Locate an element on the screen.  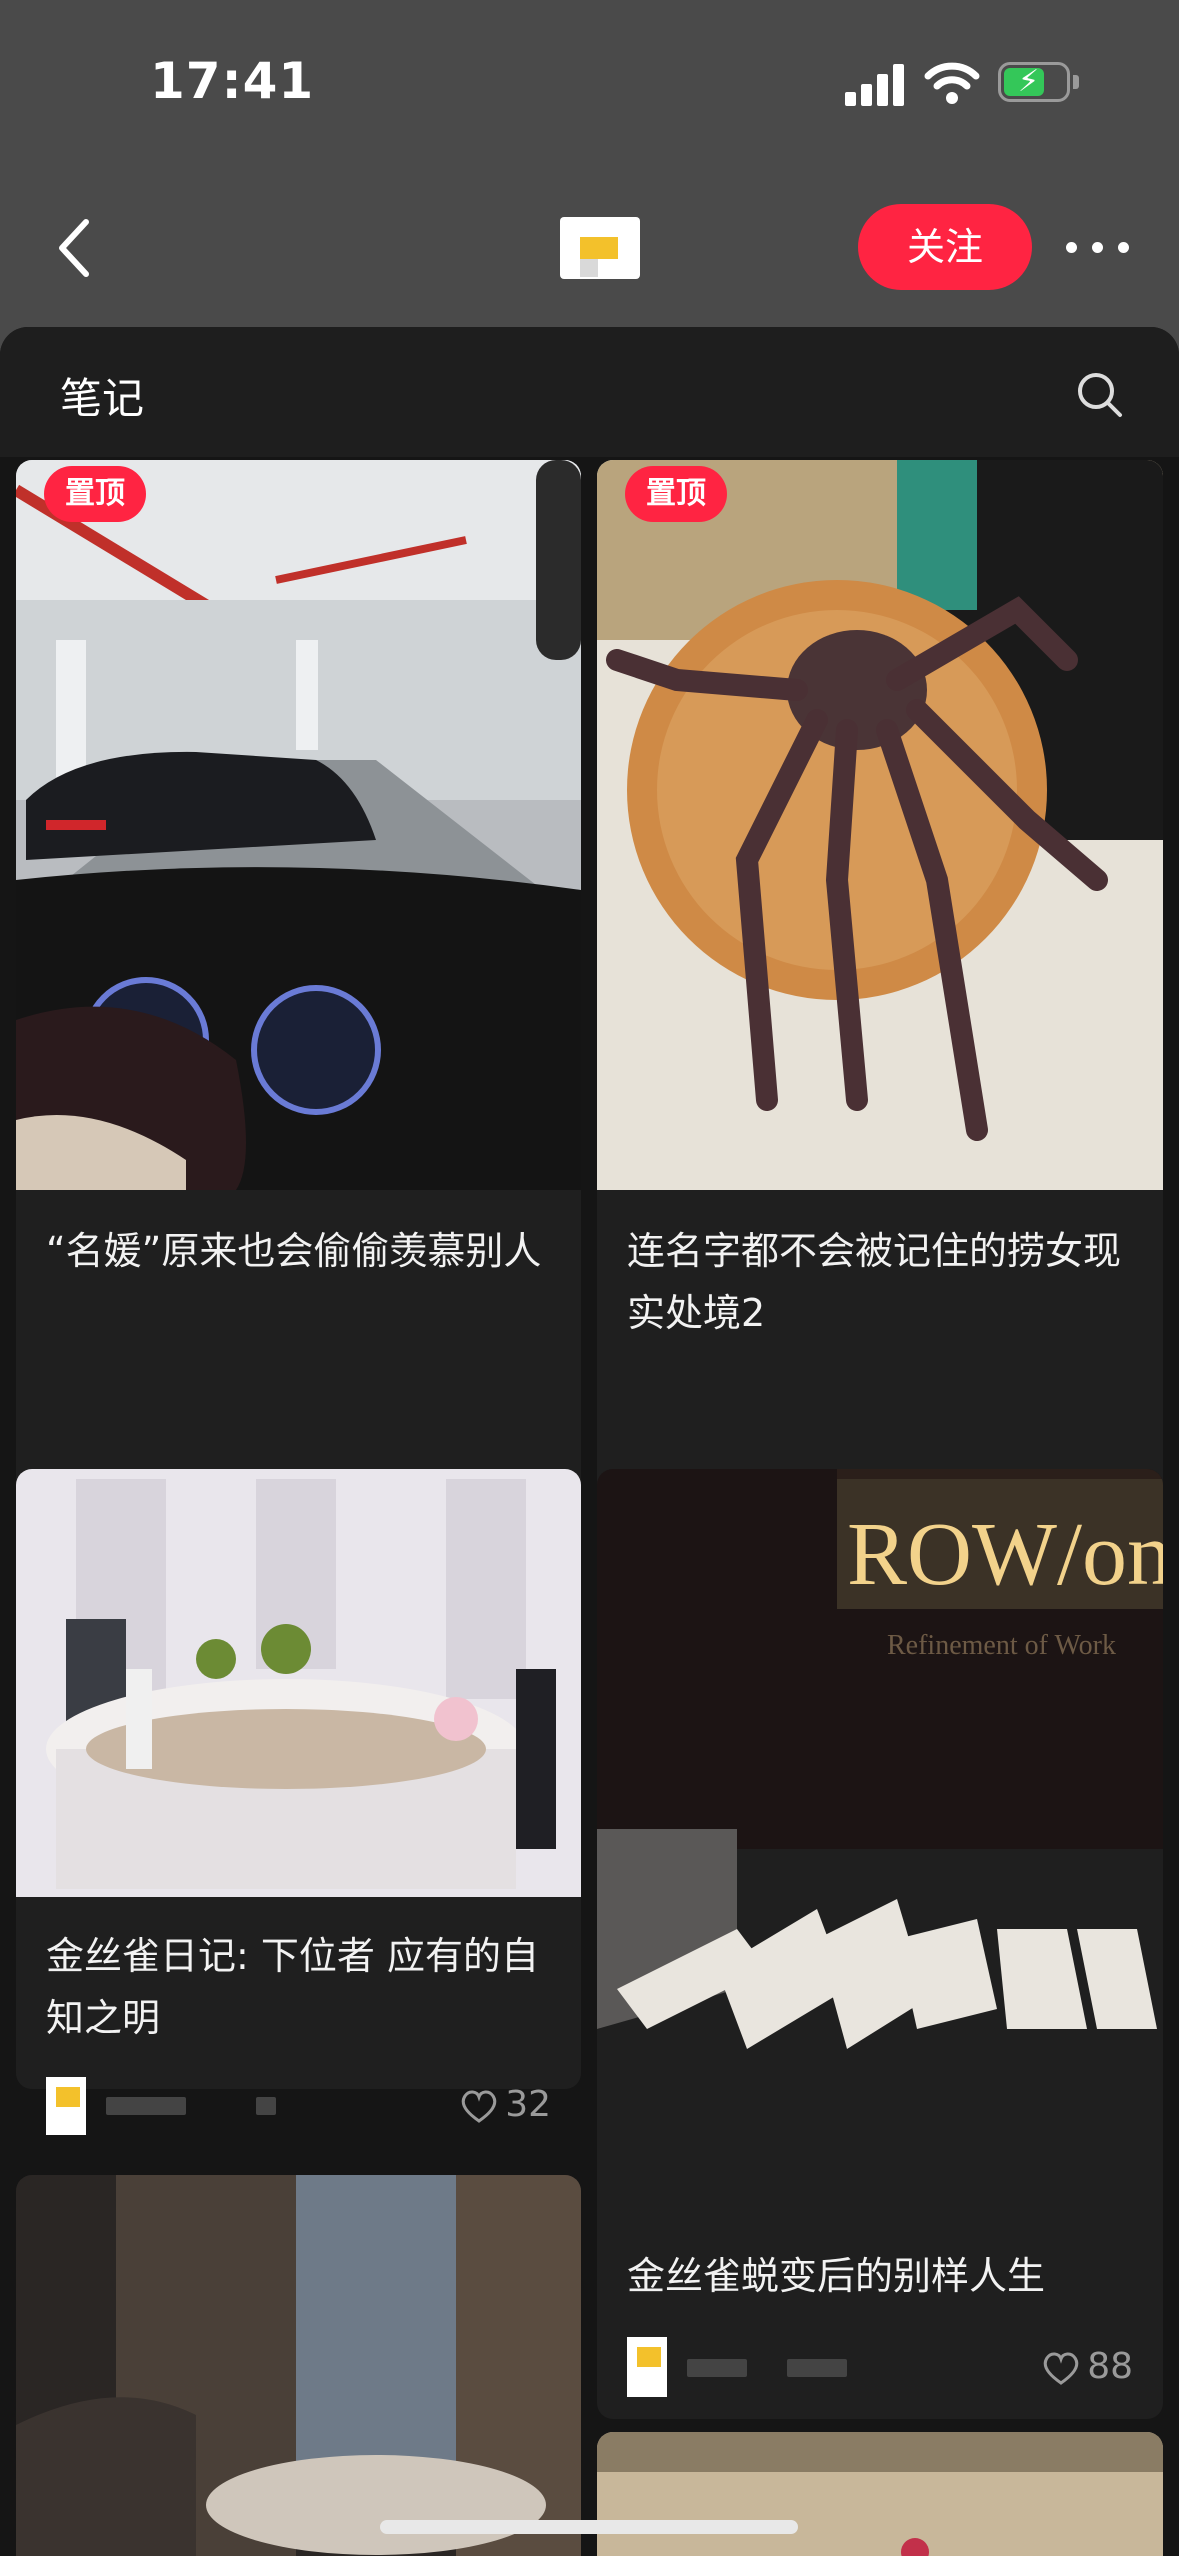
status-bar: 17:41 ⚡ is located at coordinates (589, 85).